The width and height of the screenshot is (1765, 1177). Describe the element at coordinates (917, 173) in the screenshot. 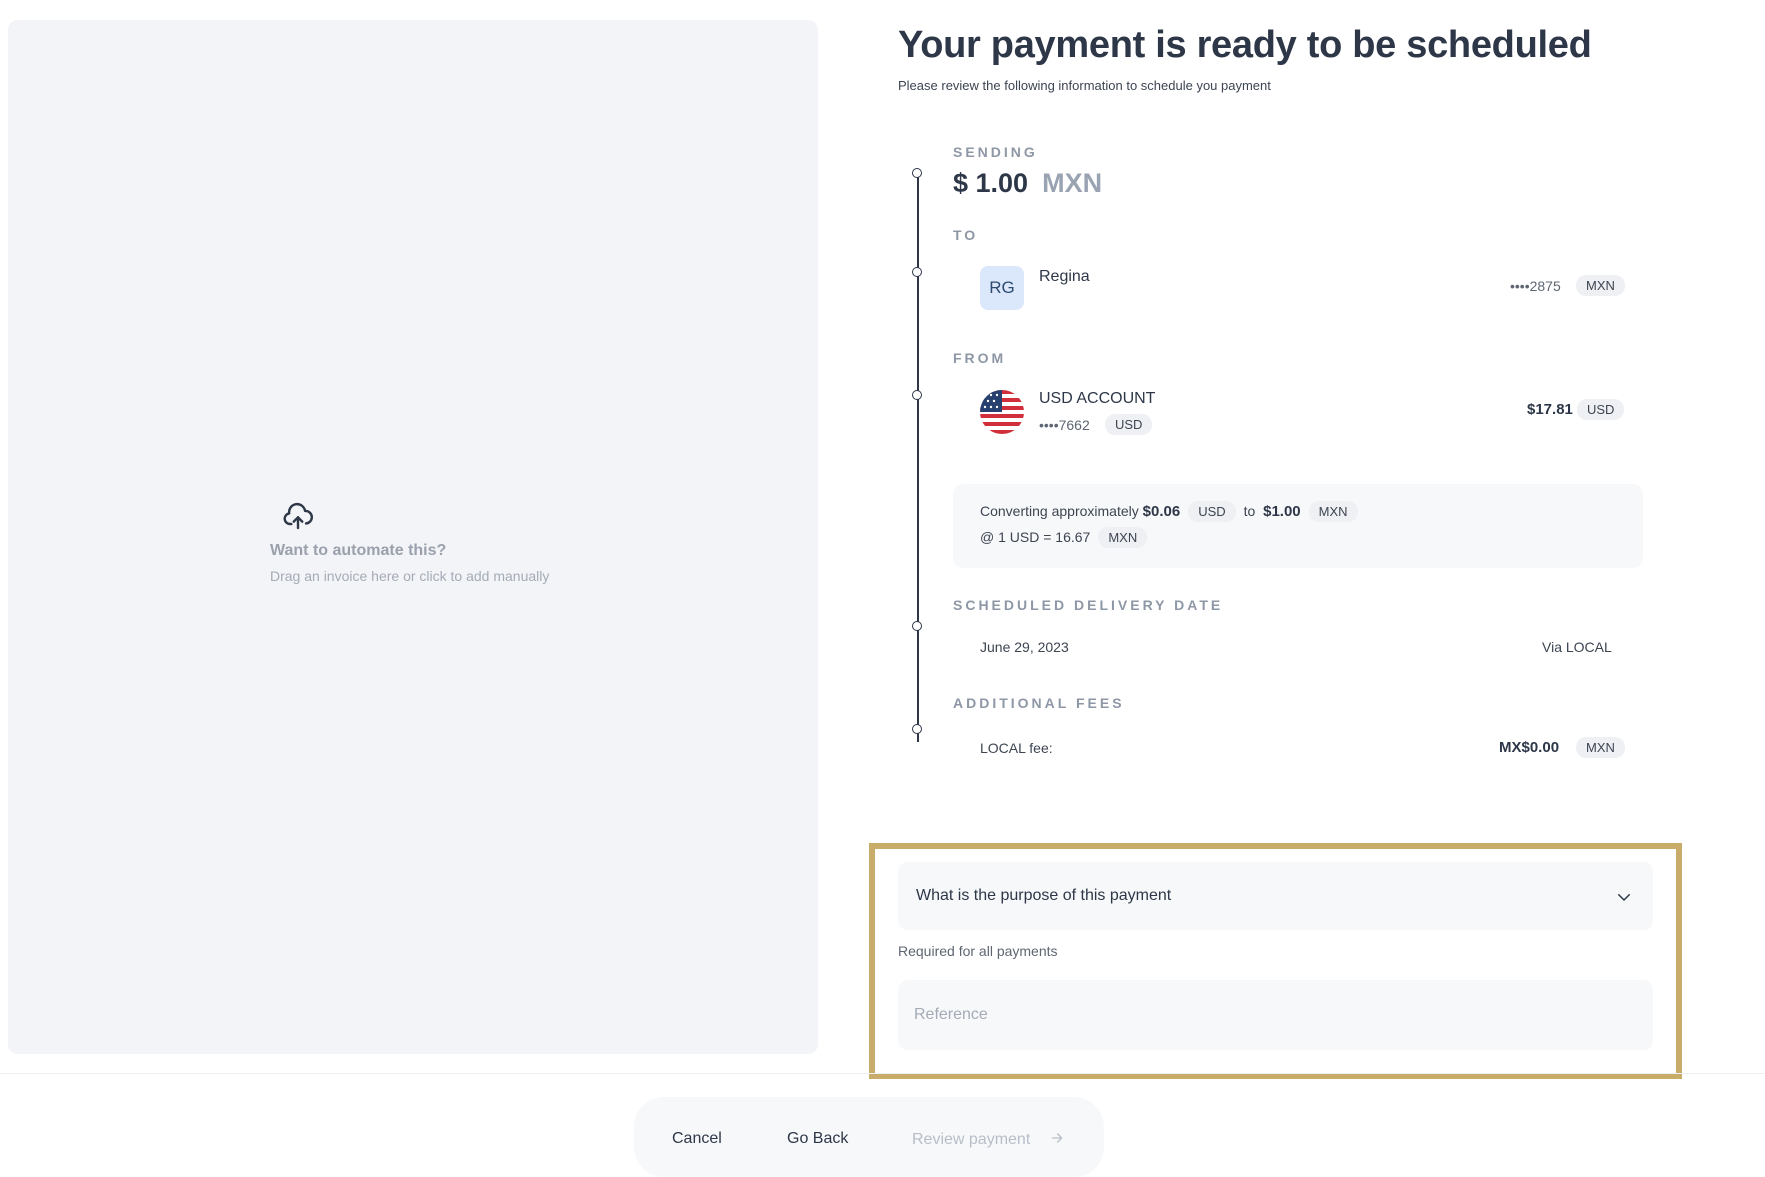

I see `timeline-dot-sending` at that location.